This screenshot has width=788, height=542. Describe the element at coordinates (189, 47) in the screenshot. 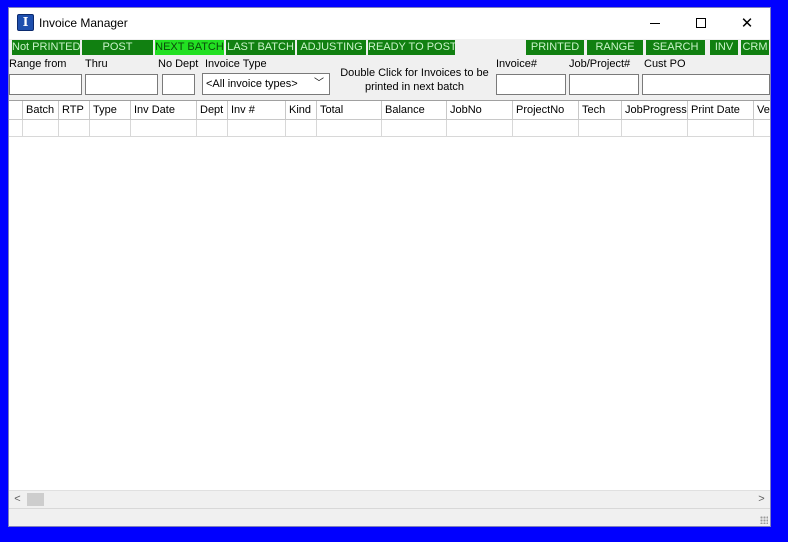

I see `next-batch-button: NEXT BATCH` at that location.